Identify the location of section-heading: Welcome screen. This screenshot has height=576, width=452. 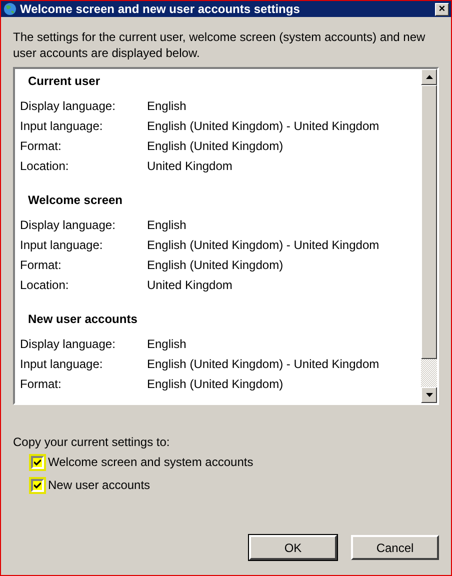
(75, 200).